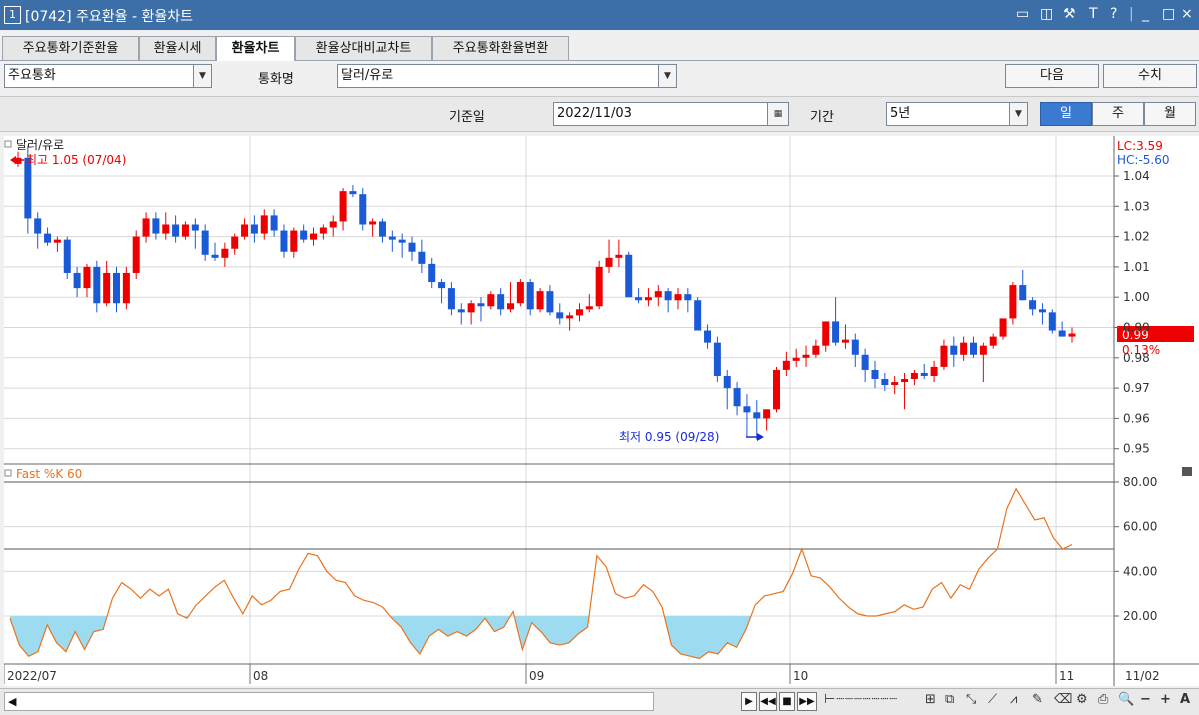  What do you see at coordinates (13, 160) in the screenshot?
I see `high-arrow-head` at bounding box center [13, 160].